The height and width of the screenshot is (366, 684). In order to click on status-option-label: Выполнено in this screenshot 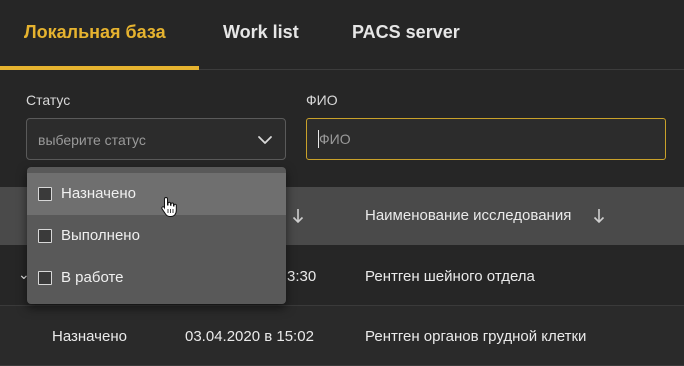, I will do `click(100, 235)`.